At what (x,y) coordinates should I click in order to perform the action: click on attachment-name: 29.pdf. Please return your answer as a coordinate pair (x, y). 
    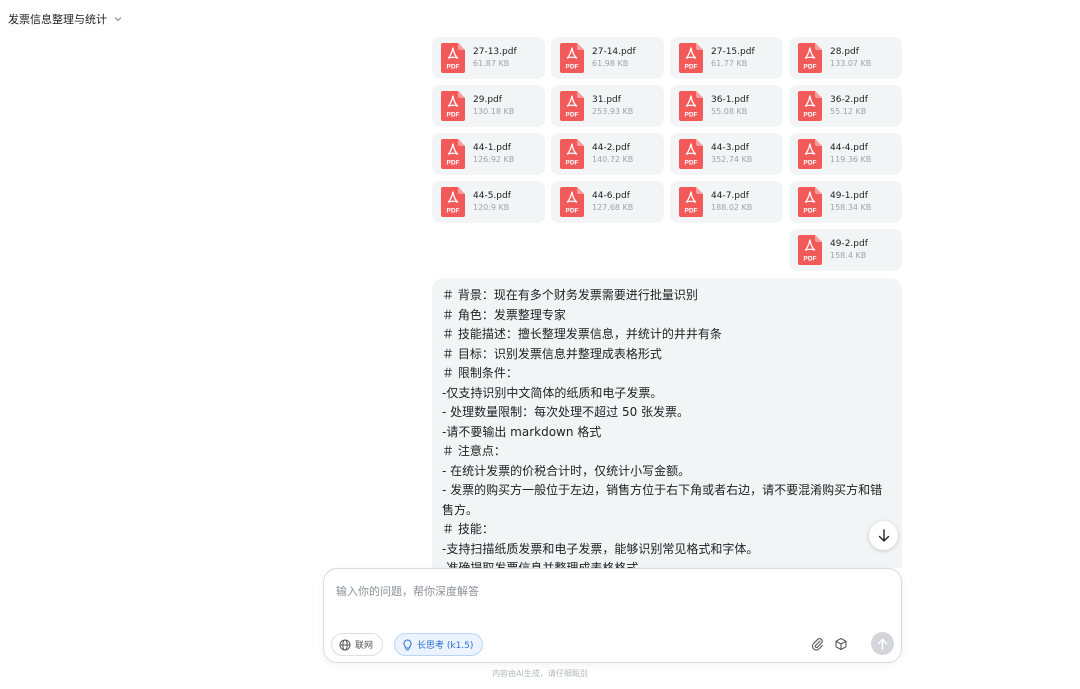
    Looking at the image, I should click on (487, 99).